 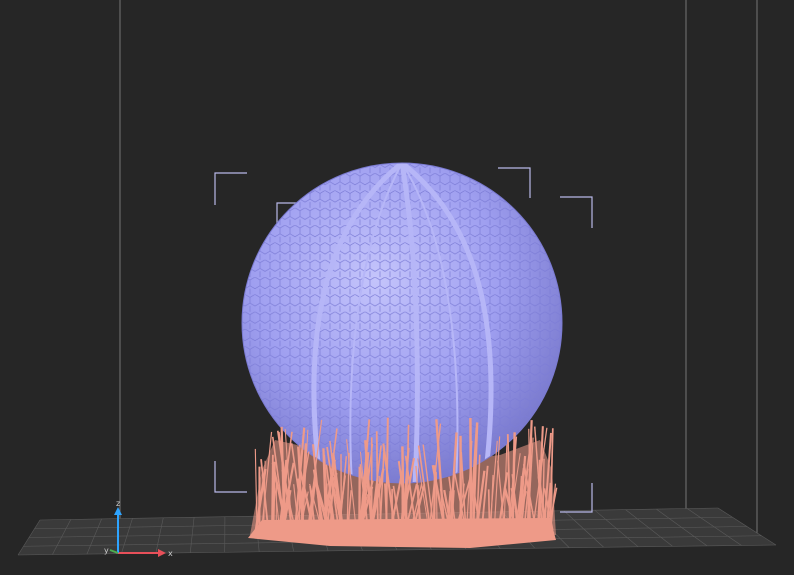 What do you see at coordinates (170, 553) in the screenshot?
I see `x-axis-label: x` at bounding box center [170, 553].